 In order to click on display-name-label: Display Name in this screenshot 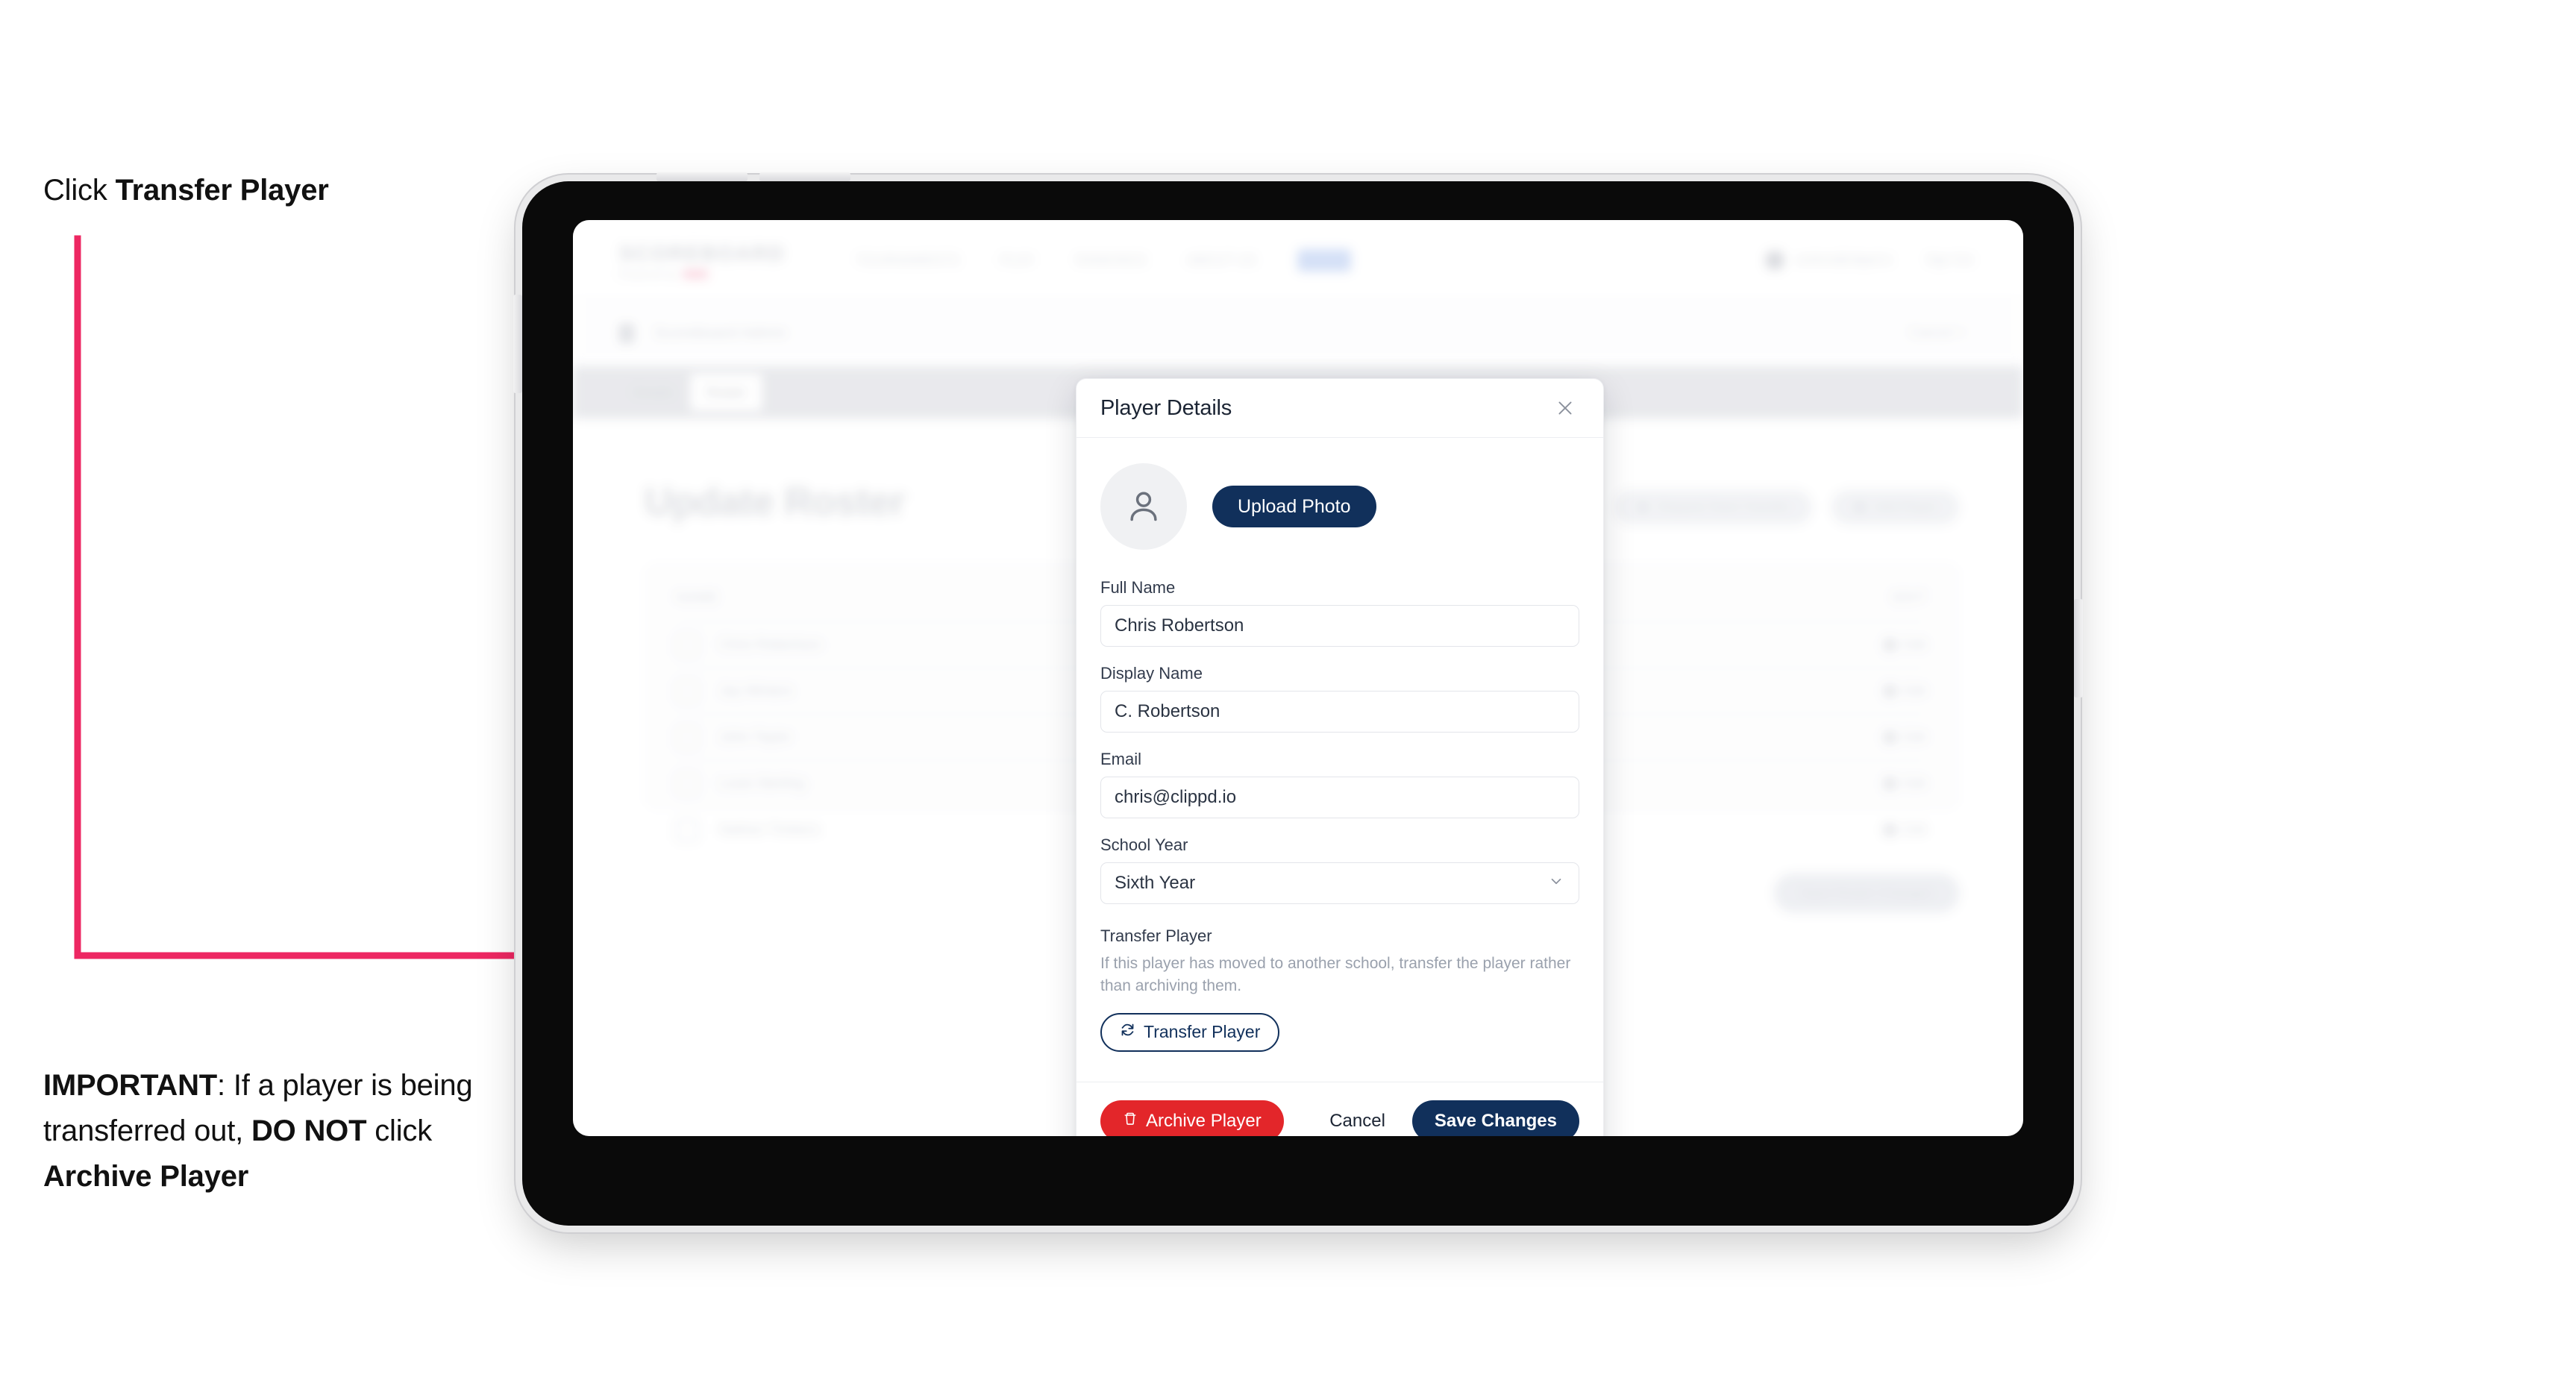, I will do `click(1151, 673)`.